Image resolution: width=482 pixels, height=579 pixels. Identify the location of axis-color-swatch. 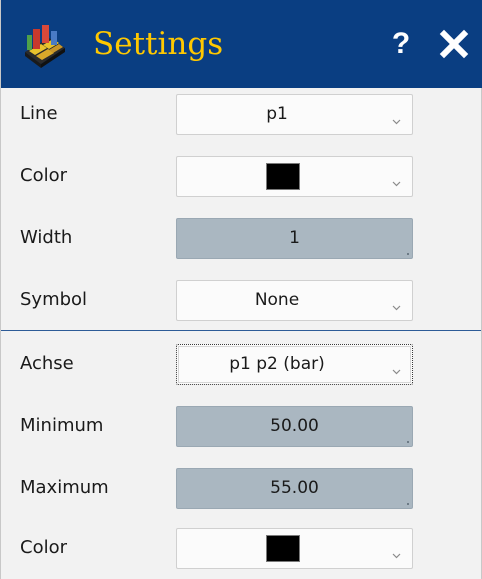
(283, 548).